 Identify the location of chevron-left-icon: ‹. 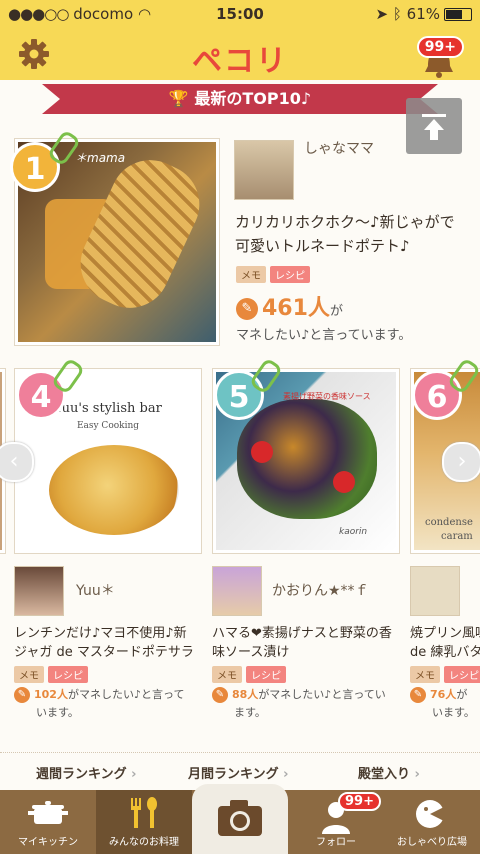
(14, 461).